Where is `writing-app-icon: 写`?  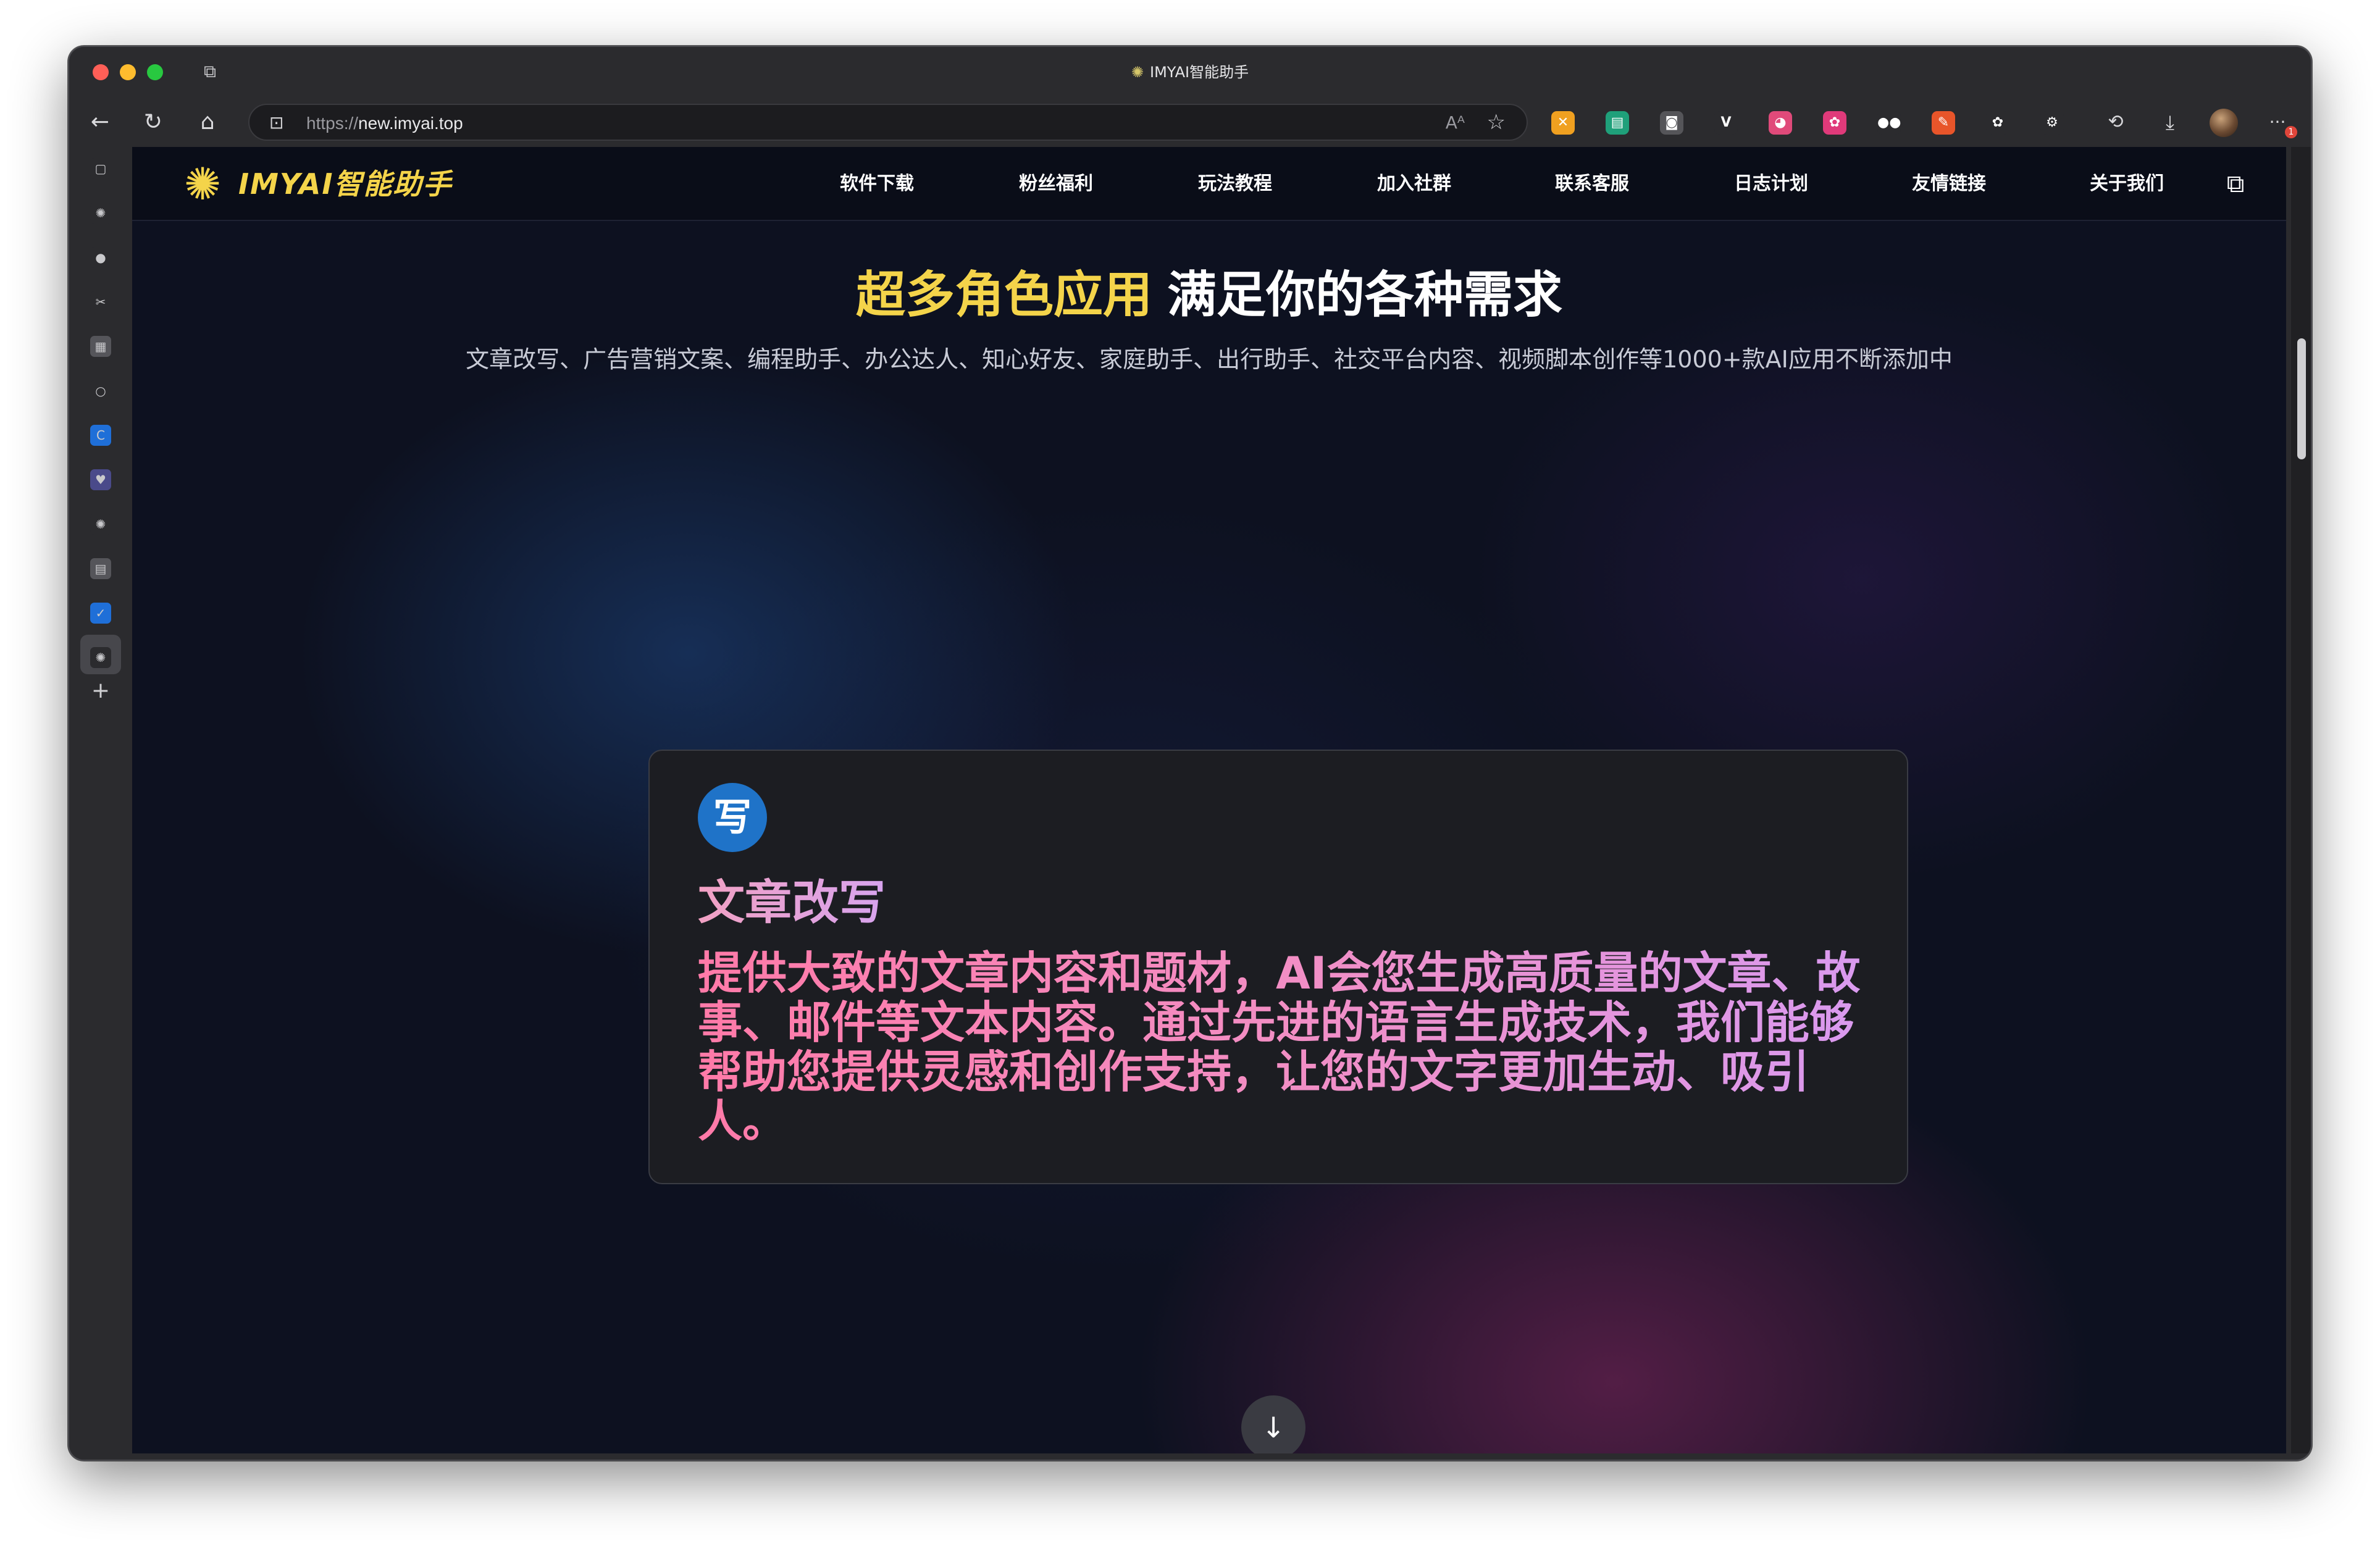
writing-app-icon: 写 is located at coordinates (732, 818).